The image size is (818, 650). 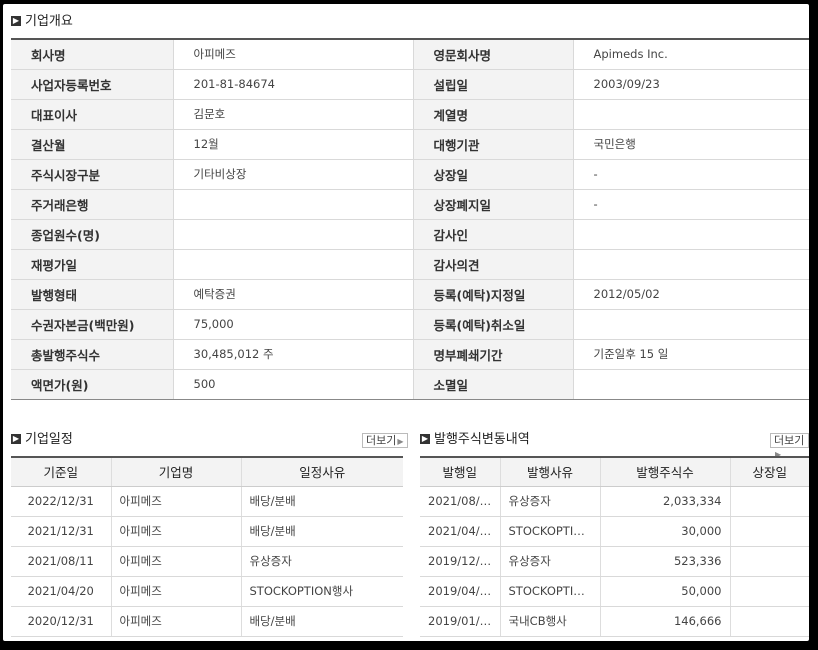 What do you see at coordinates (460, 591) in the screenshot?
I see `table-cell: 2019/04/19` at bounding box center [460, 591].